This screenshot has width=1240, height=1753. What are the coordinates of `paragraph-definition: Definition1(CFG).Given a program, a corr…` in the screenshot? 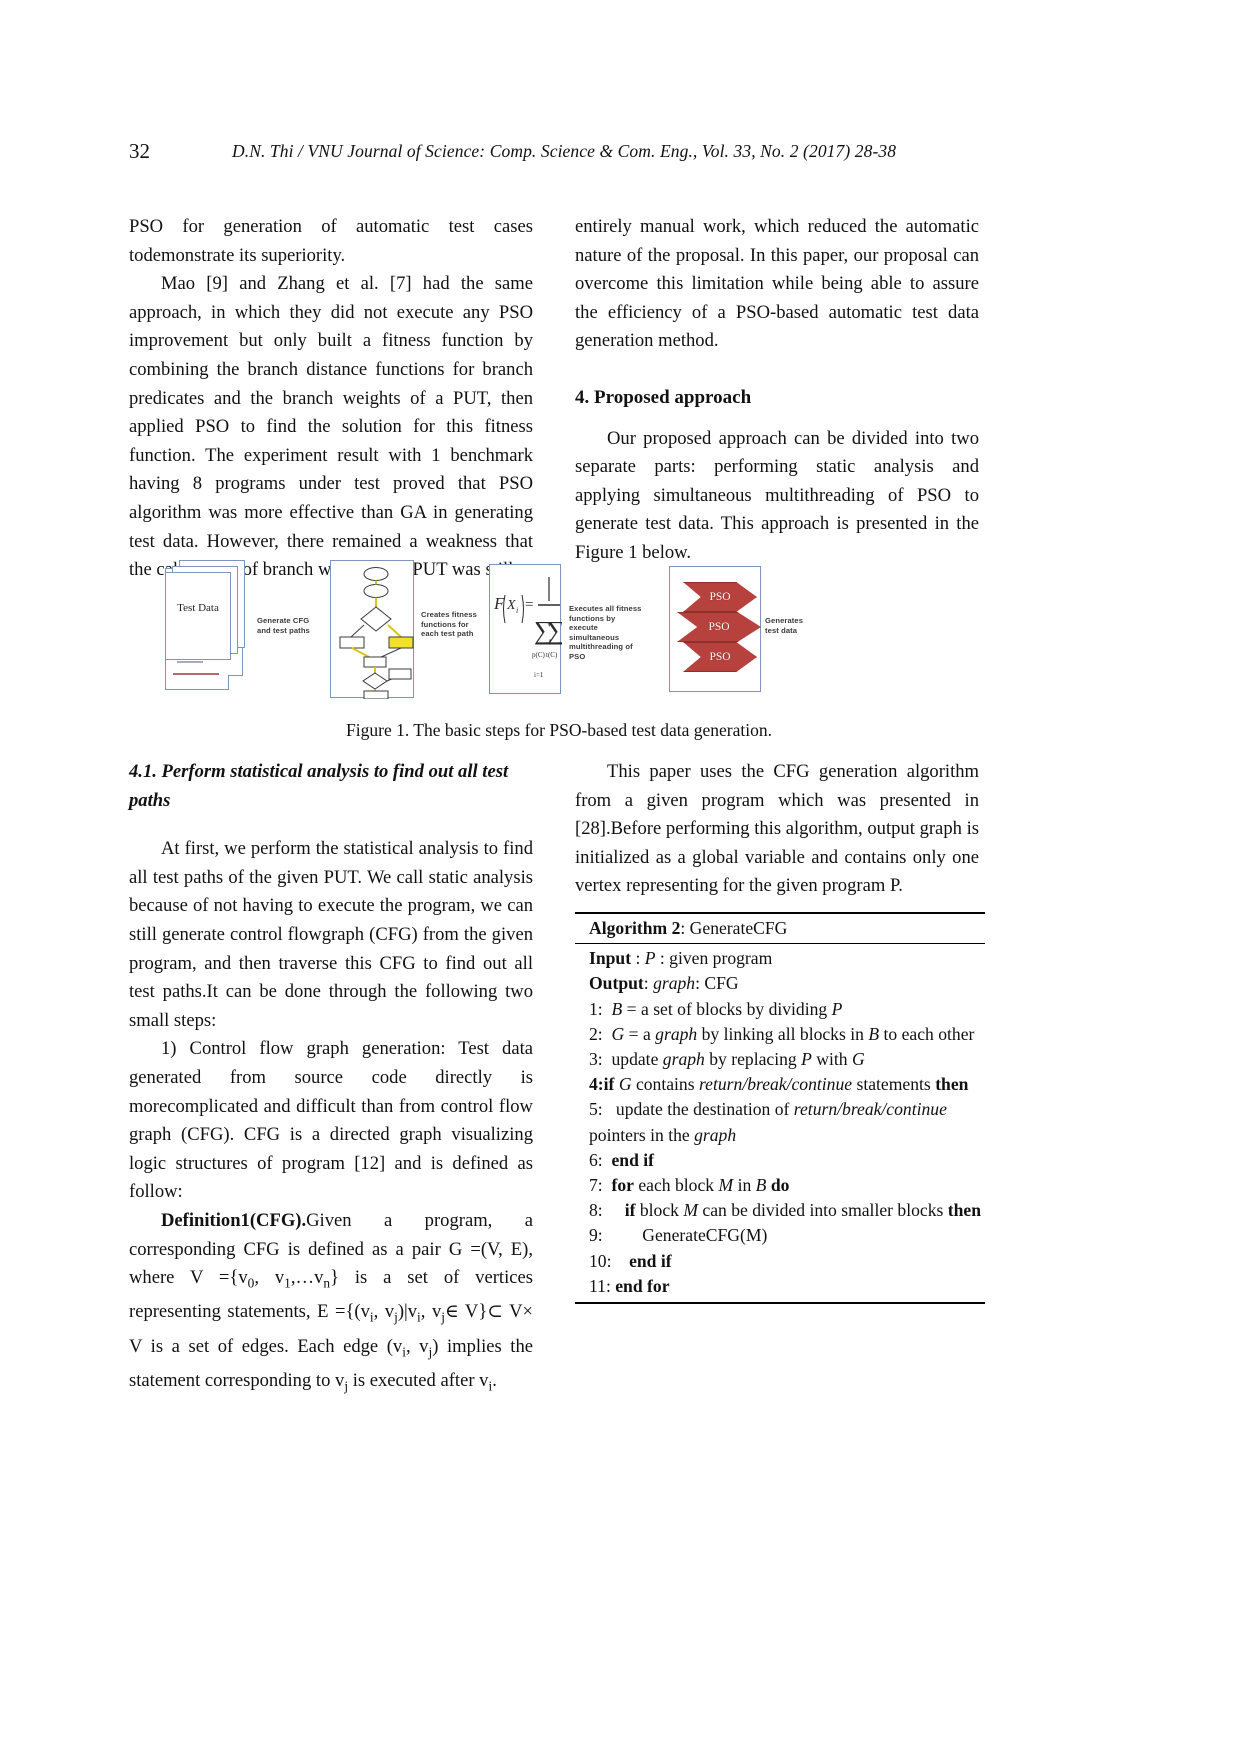 It's located at (331, 1304).